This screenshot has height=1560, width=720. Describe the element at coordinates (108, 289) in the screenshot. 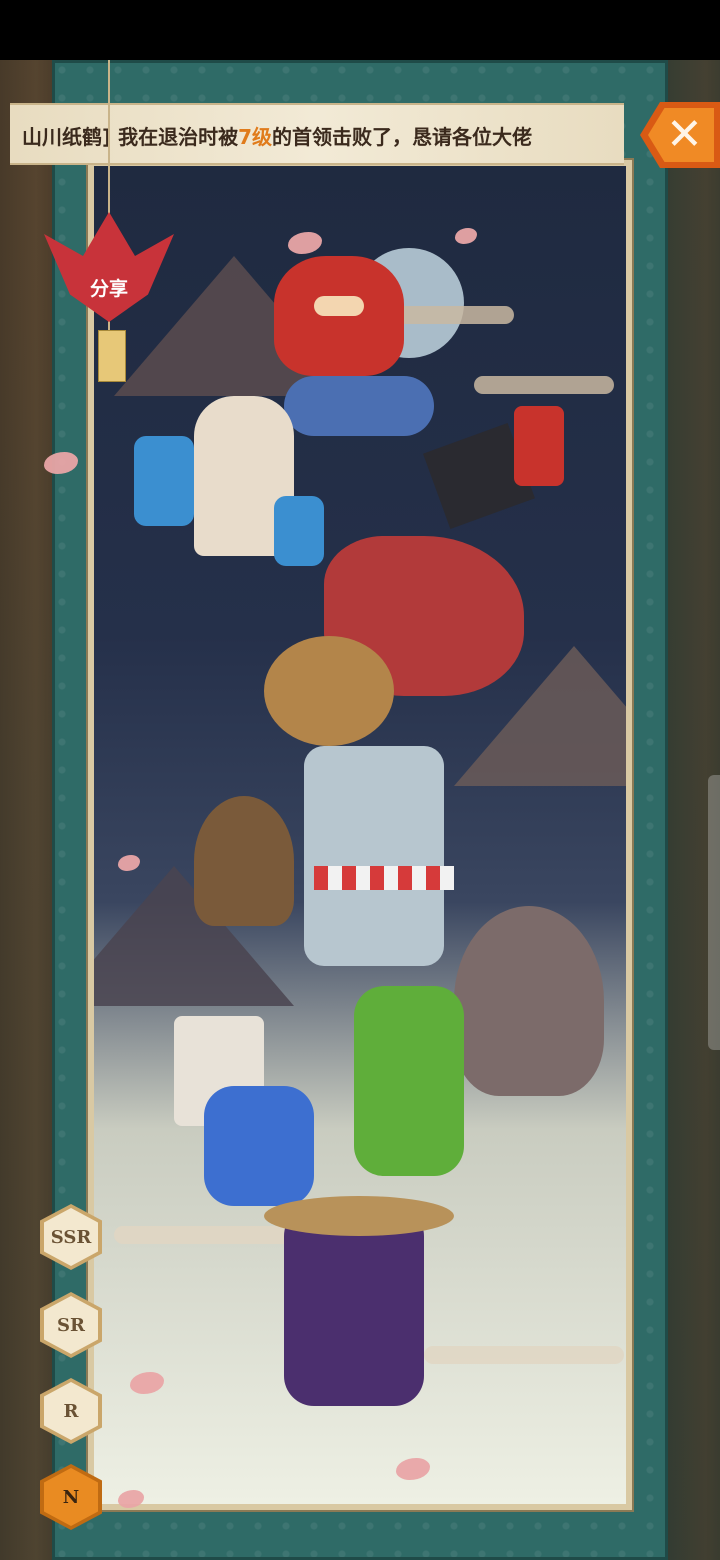

I see `share-label: 分享` at that location.